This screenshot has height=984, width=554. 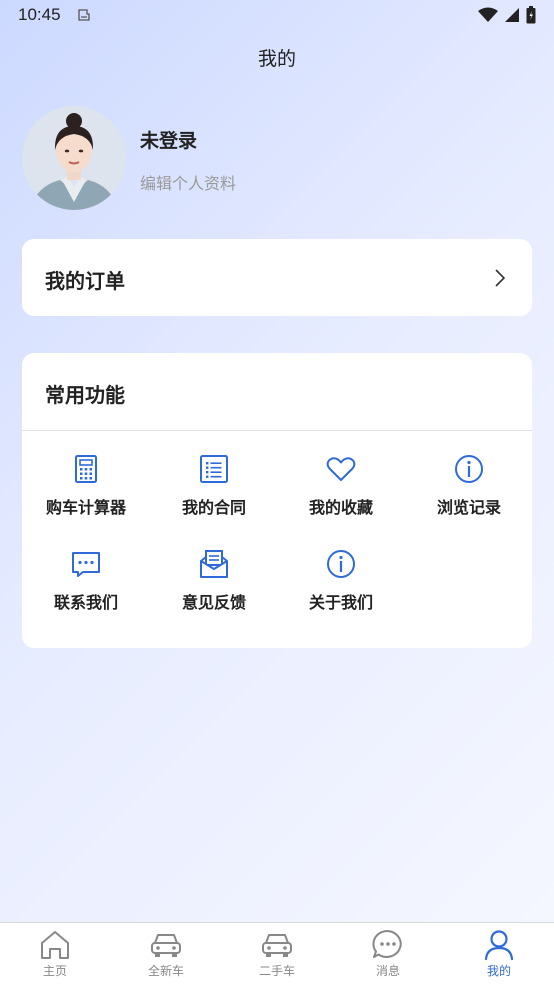 What do you see at coordinates (188, 182) in the screenshot?
I see `edit-profile-link: 编辑个人资料` at bounding box center [188, 182].